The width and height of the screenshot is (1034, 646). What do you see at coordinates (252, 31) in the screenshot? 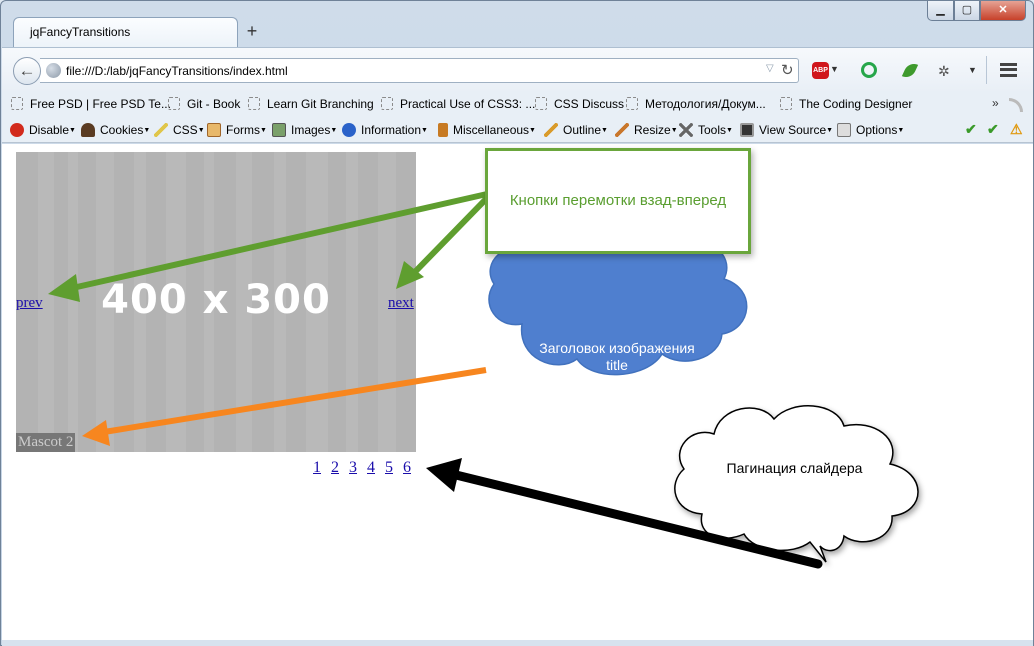
I see `new-tab-button: +` at bounding box center [252, 31].